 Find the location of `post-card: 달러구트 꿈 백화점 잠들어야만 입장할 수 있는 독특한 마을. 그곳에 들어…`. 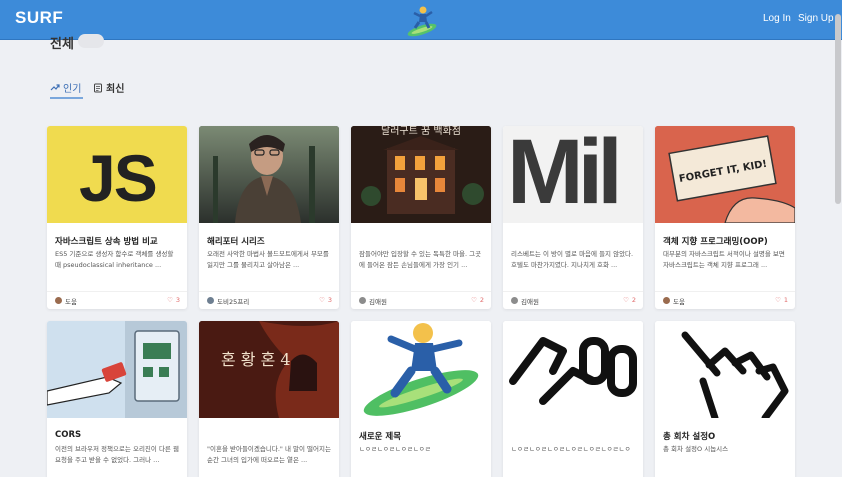

post-card: 달러구트 꿈 백화점 잠들어야만 입장할 수 있는 독특한 마을. 그곳에 들어… is located at coordinates (421, 217).